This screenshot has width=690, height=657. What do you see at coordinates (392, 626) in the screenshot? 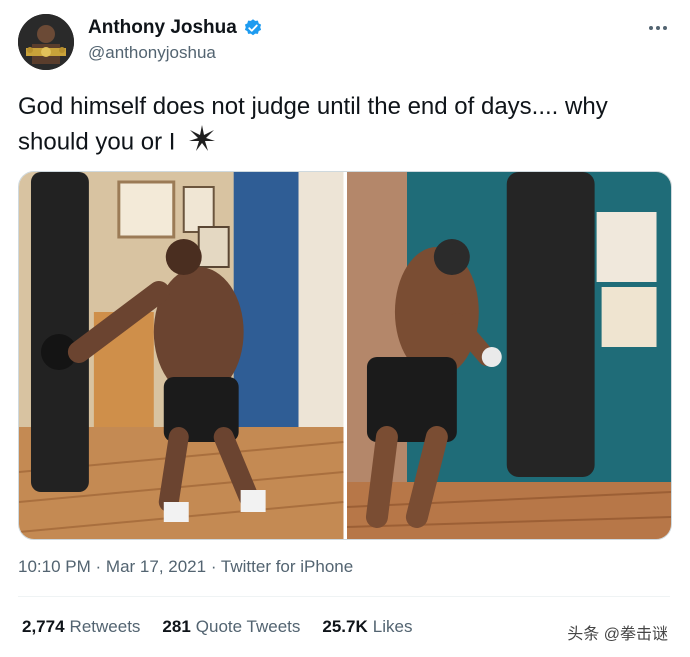
I see `likes-label: Likes` at bounding box center [392, 626].